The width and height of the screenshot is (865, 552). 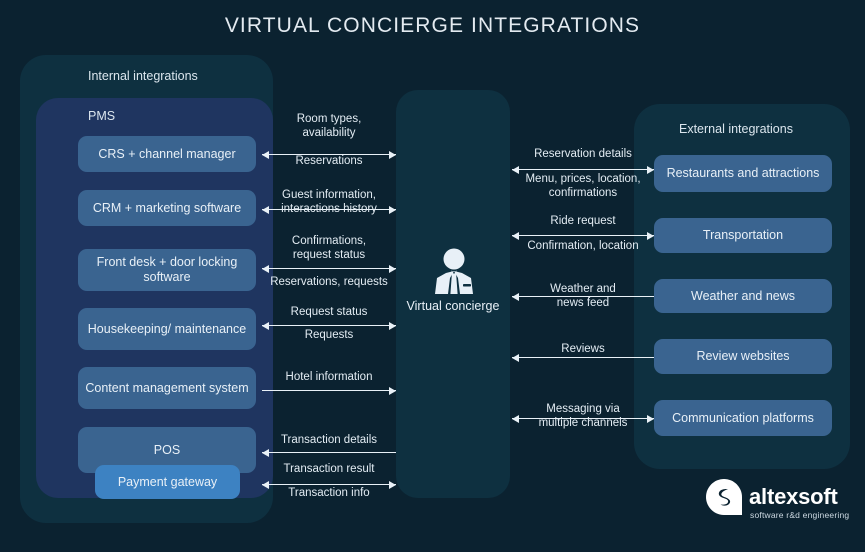 What do you see at coordinates (453, 306) in the screenshot?
I see `virtual-concierge-label: Virtual concierge` at bounding box center [453, 306].